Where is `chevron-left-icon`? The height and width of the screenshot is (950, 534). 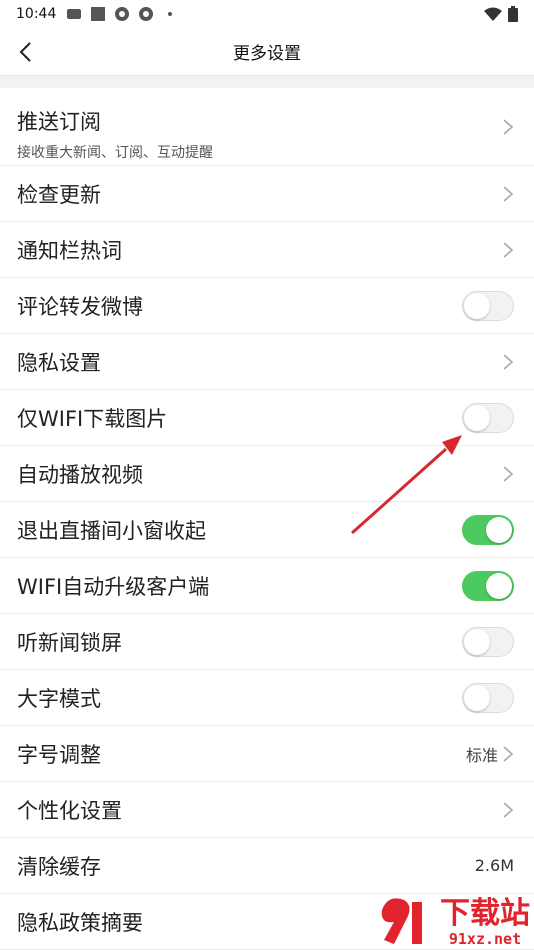 chevron-left-icon is located at coordinates (25, 52).